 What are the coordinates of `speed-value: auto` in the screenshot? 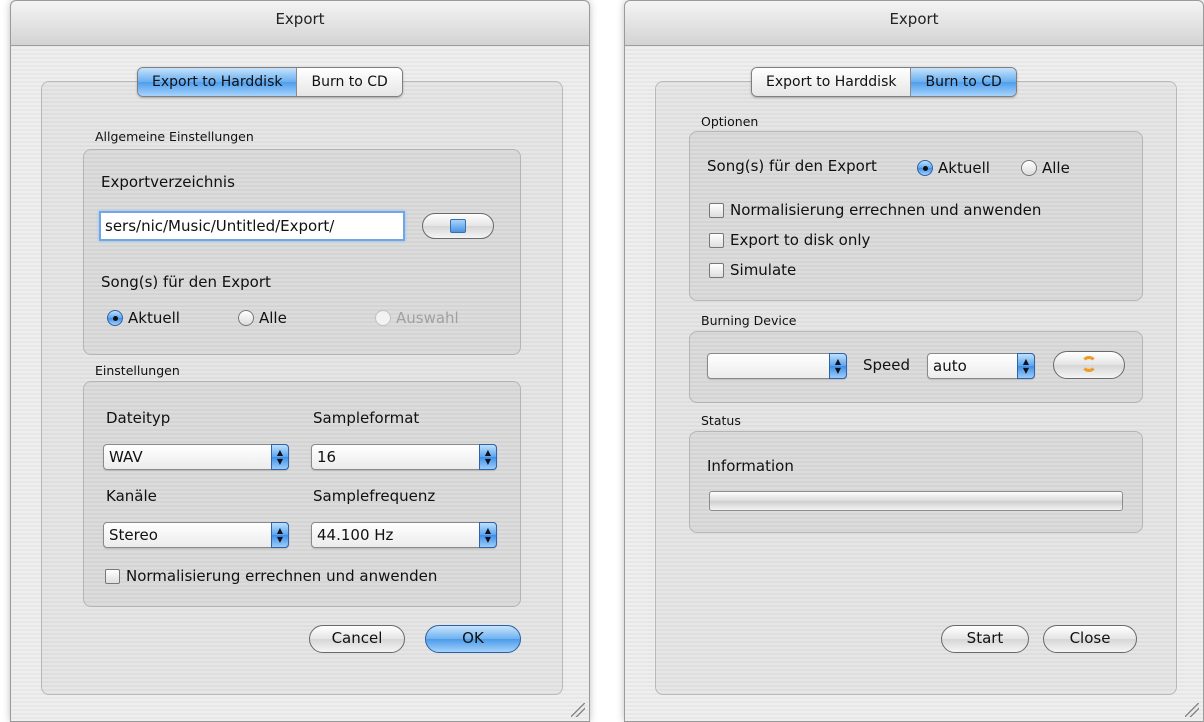 It's located at (950, 366).